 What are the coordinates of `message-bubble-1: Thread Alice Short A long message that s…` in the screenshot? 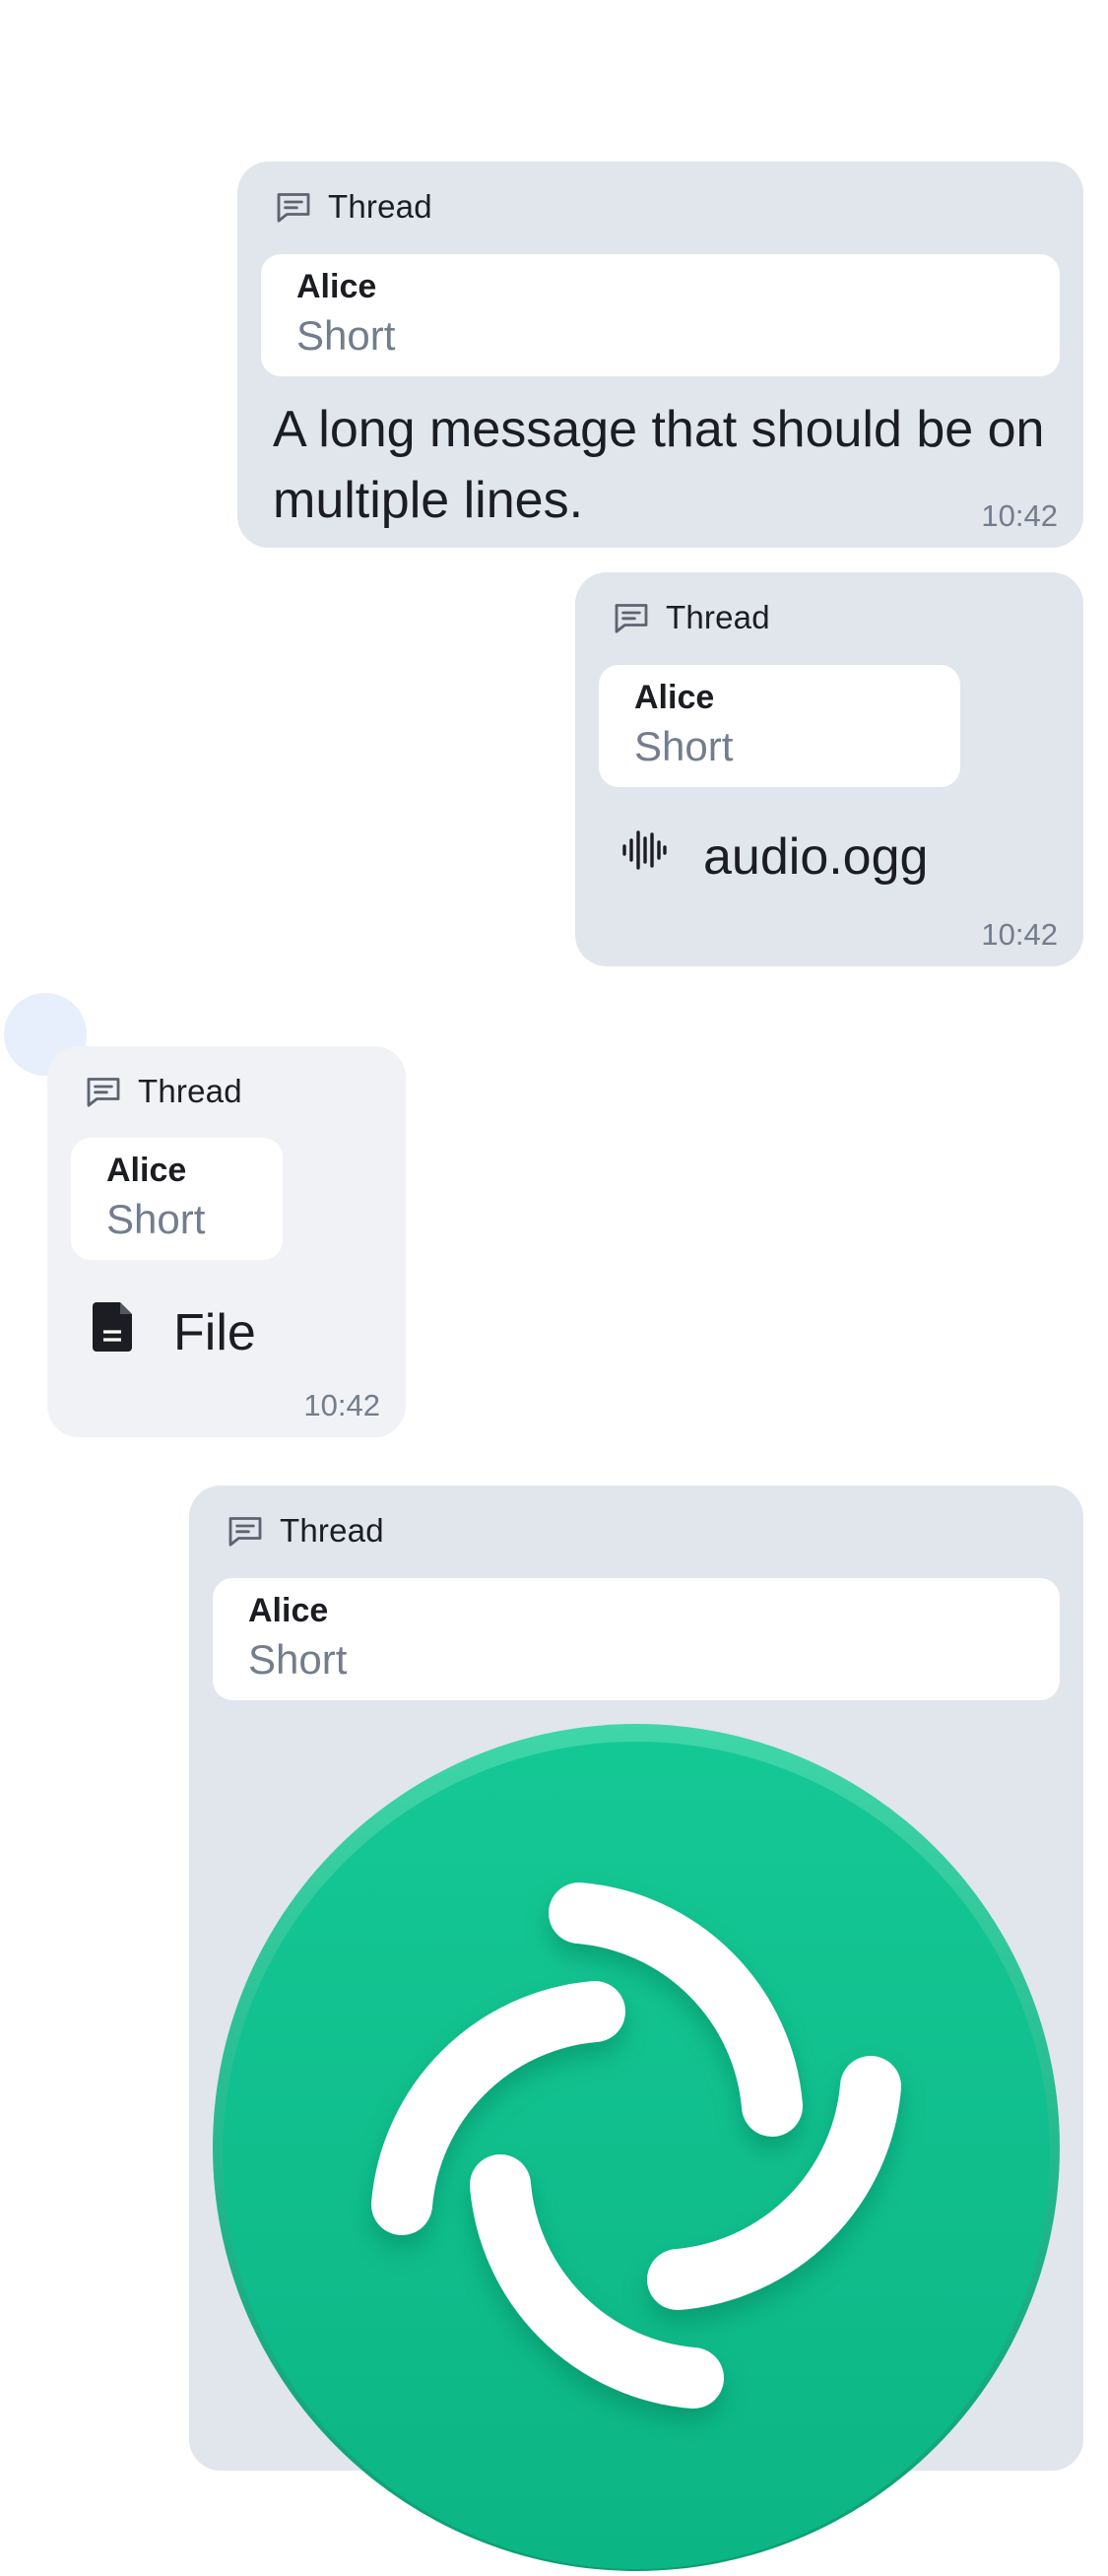 It's located at (660, 355).